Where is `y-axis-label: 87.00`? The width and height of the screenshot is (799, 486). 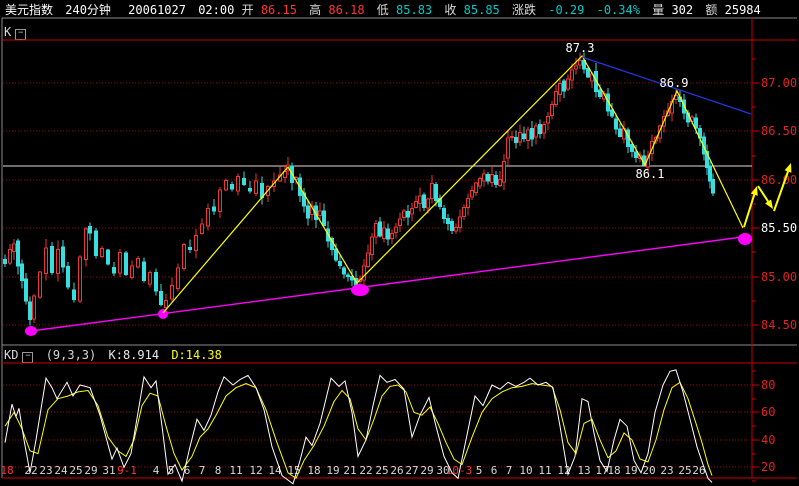 y-axis-label: 87.00 is located at coordinates (779, 83).